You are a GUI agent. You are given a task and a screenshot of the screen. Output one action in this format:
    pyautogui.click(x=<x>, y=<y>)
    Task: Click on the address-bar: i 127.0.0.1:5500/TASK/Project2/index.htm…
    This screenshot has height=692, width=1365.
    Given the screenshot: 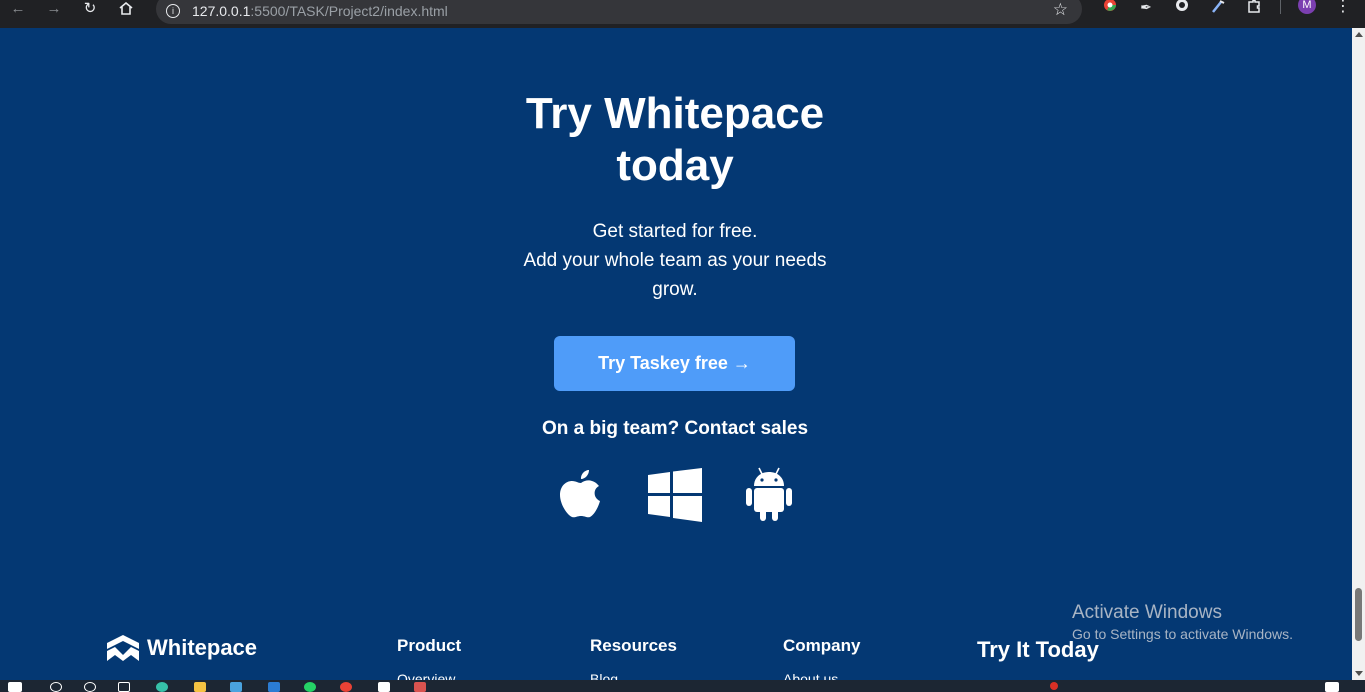 What is the action you would take?
    pyautogui.click(x=619, y=12)
    